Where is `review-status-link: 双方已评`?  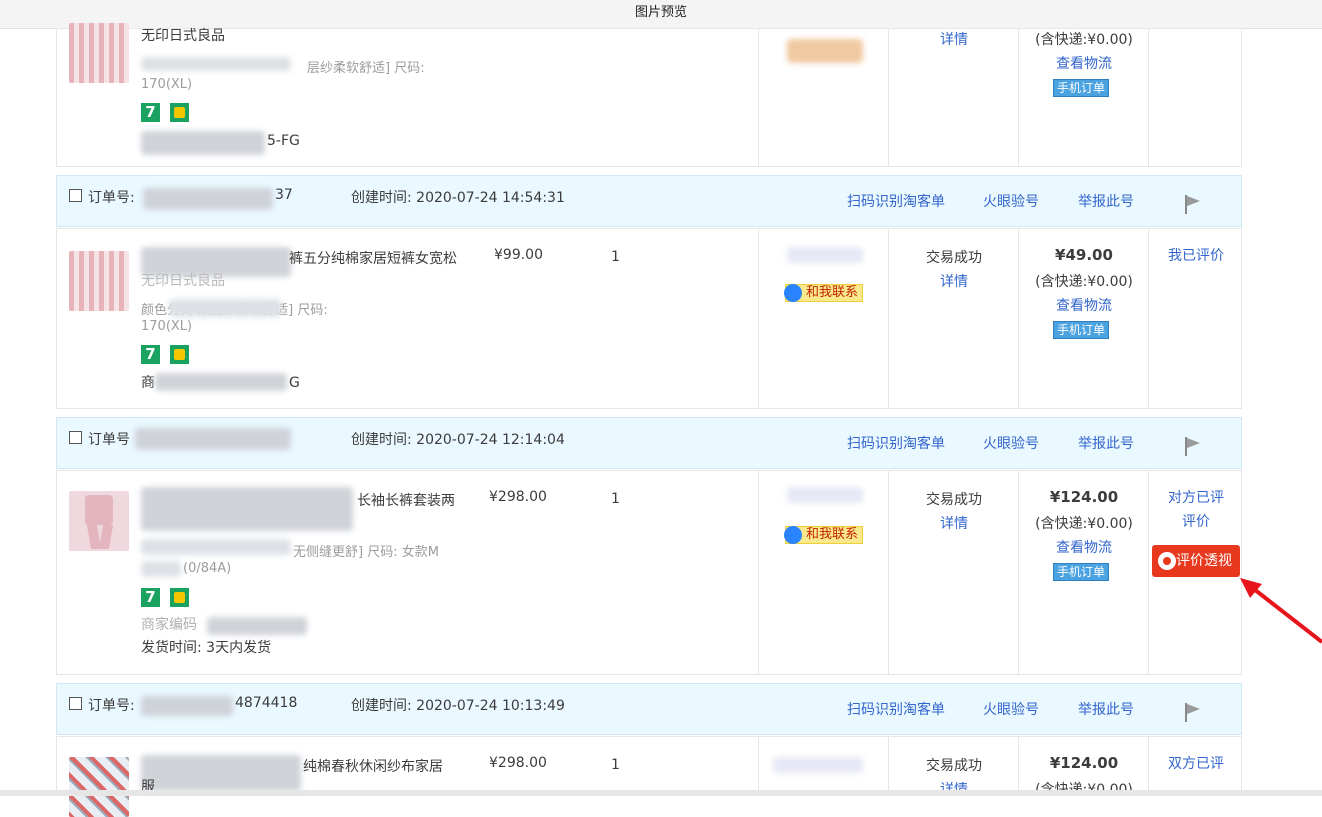
review-status-link: 双方已评 is located at coordinates (1196, 764).